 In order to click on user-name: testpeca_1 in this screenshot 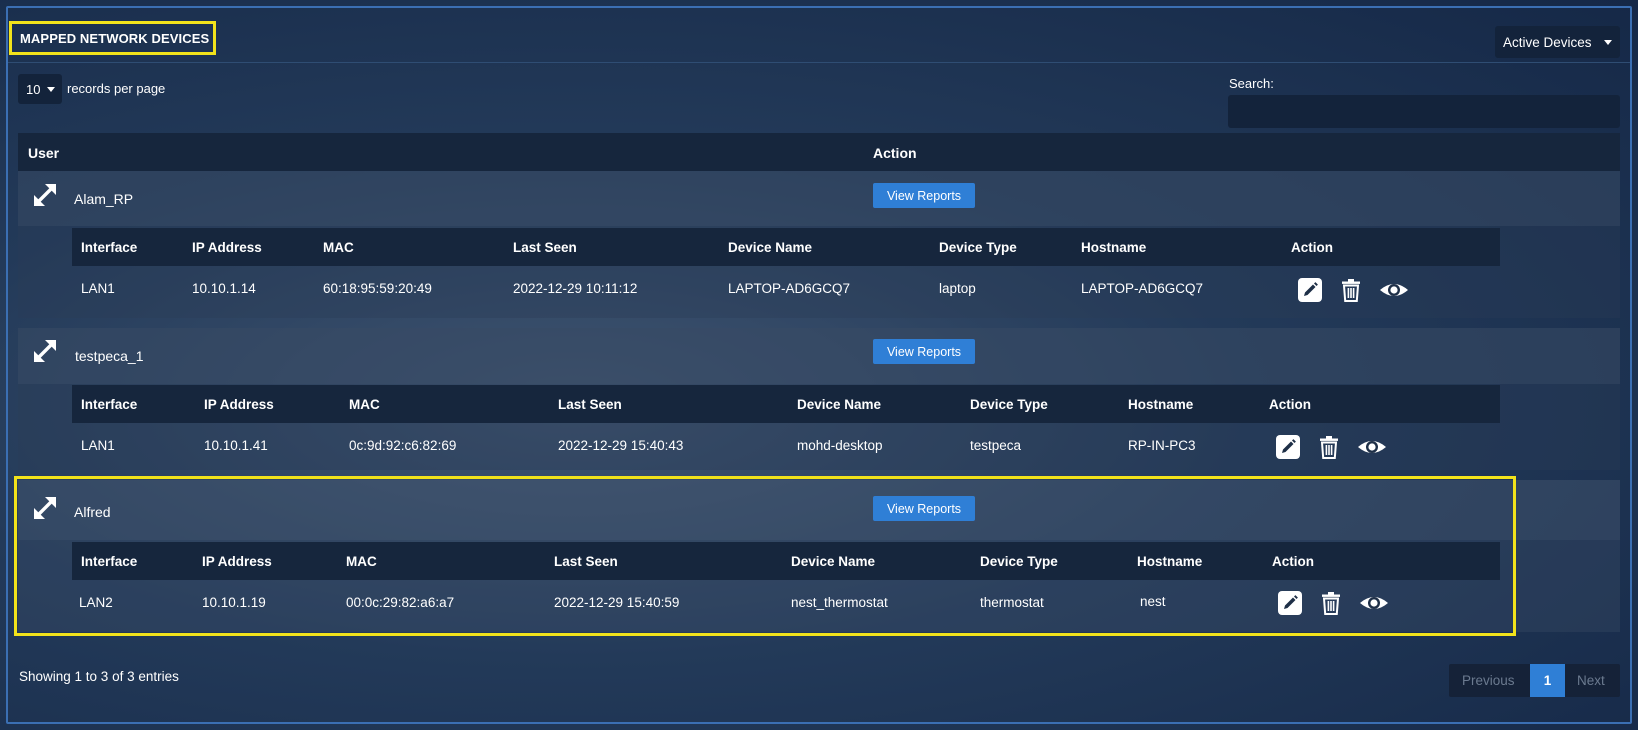, I will do `click(109, 356)`.